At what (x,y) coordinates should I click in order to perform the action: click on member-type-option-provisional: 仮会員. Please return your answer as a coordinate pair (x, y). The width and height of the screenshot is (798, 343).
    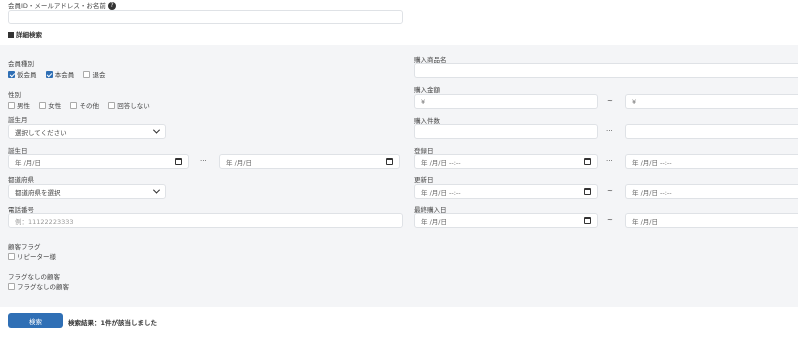
    Looking at the image, I should click on (22, 74).